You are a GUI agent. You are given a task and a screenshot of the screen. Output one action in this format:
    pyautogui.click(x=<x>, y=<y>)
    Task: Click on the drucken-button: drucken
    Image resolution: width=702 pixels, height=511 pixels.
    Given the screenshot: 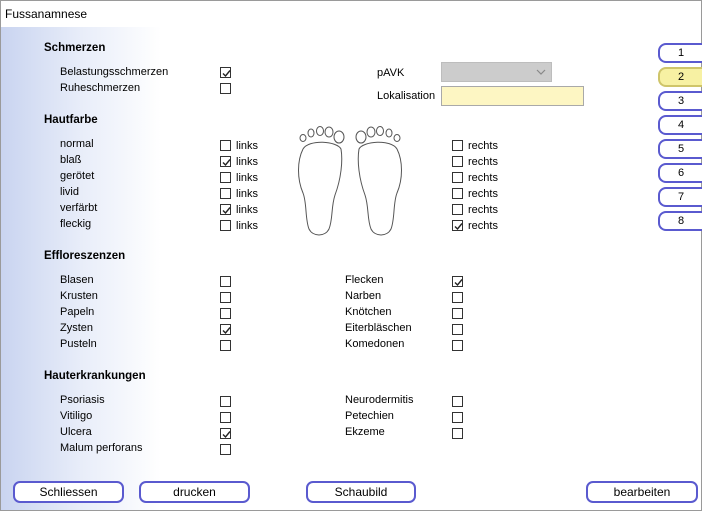 What is the action you would take?
    pyautogui.click(x=194, y=492)
    